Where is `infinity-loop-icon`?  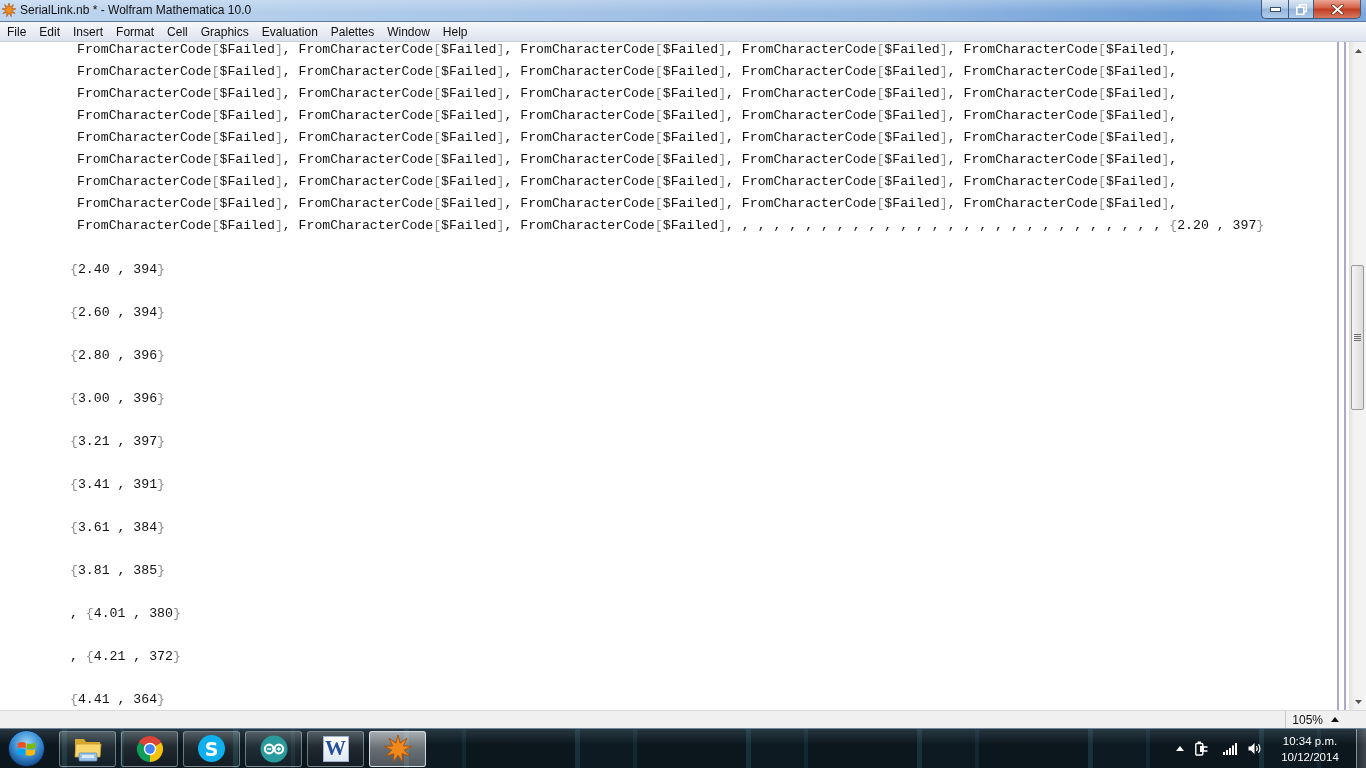 infinity-loop-icon is located at coordinates (273, 748).